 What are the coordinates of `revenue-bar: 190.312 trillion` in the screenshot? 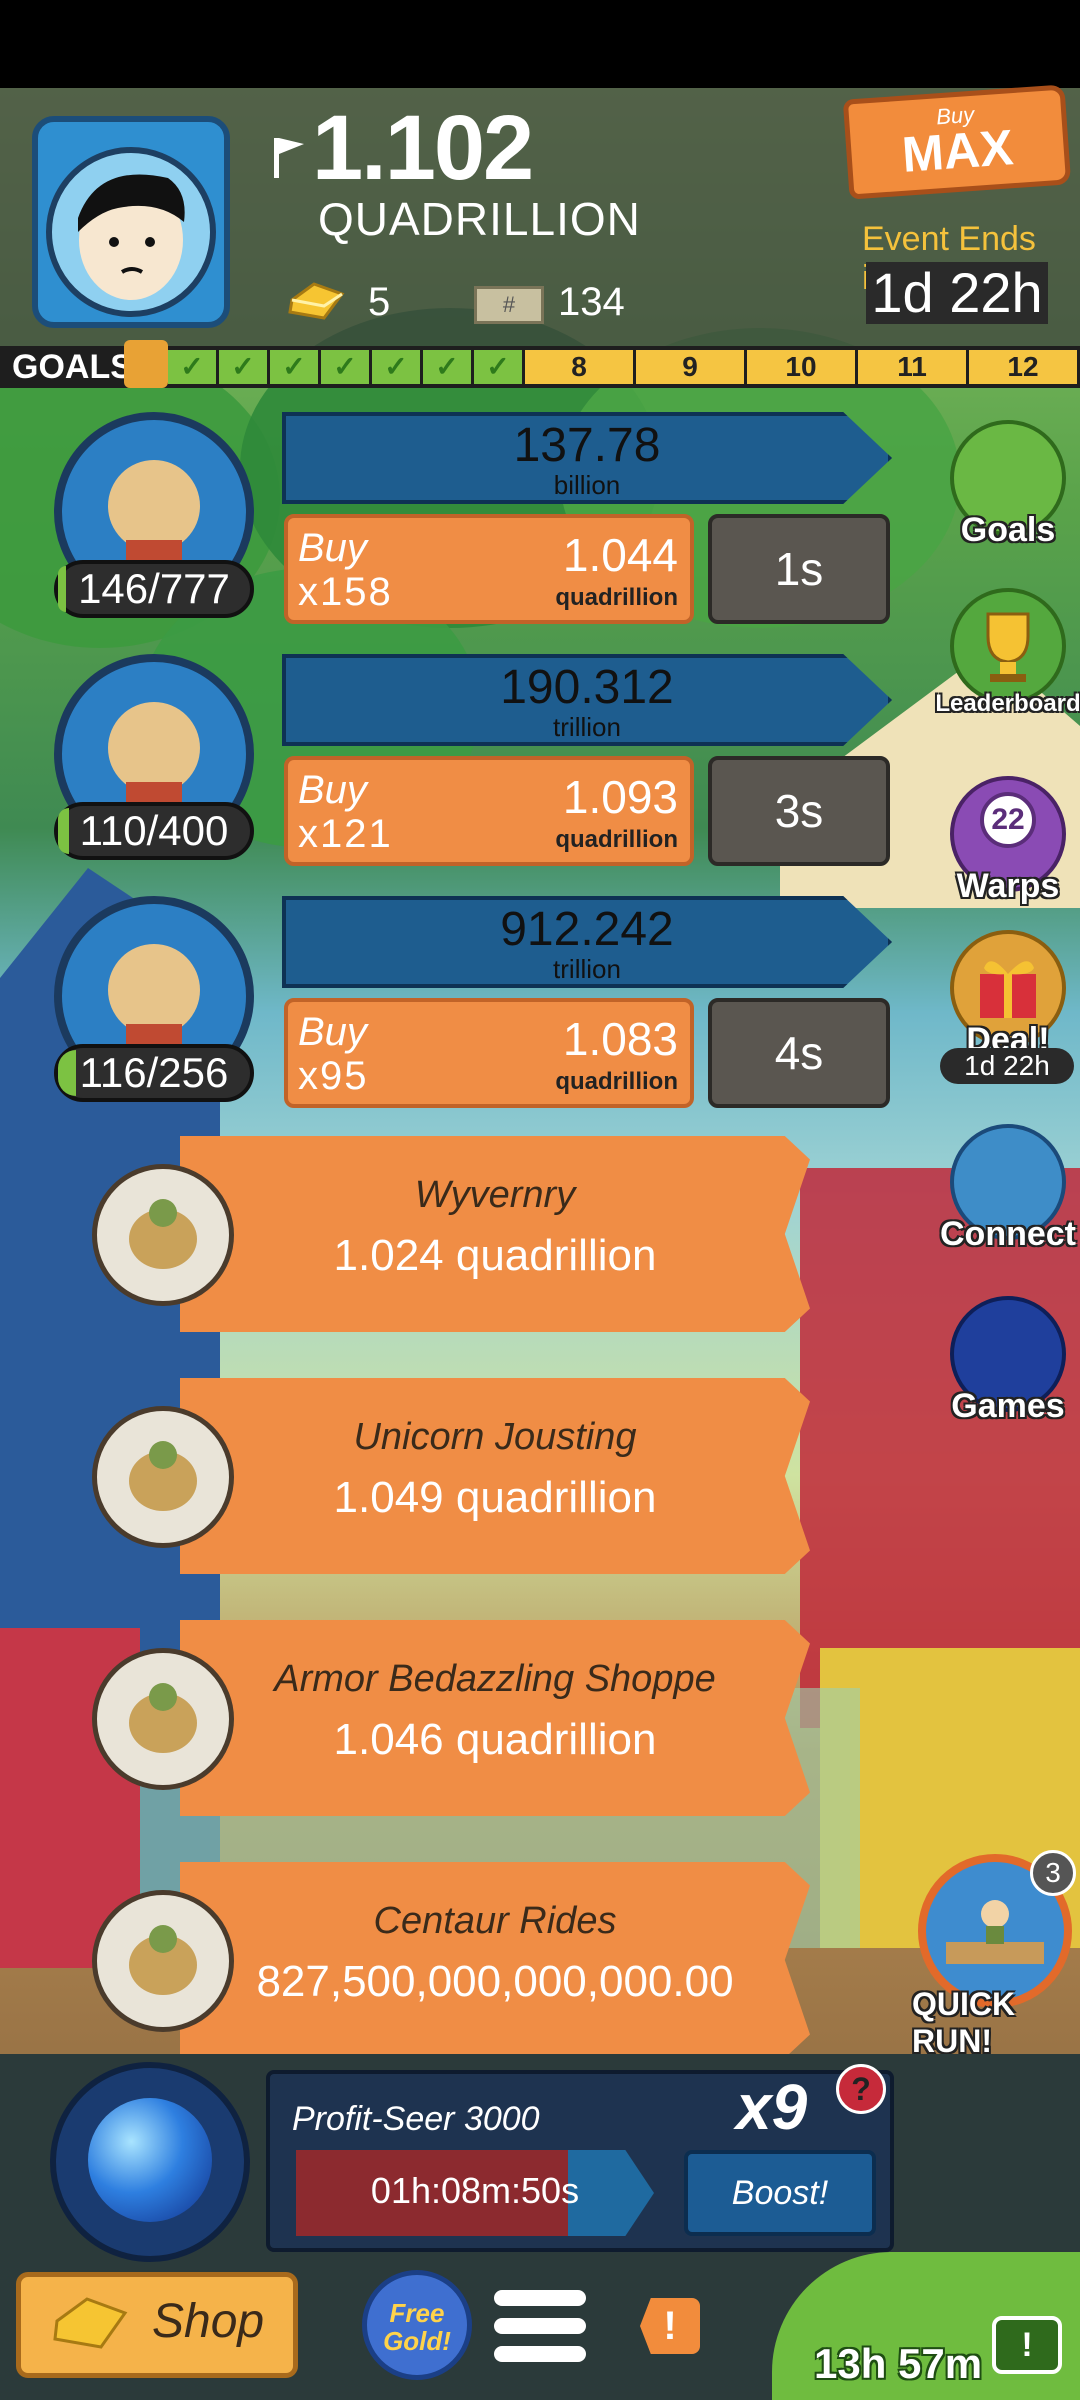 It's located at (587, 700).